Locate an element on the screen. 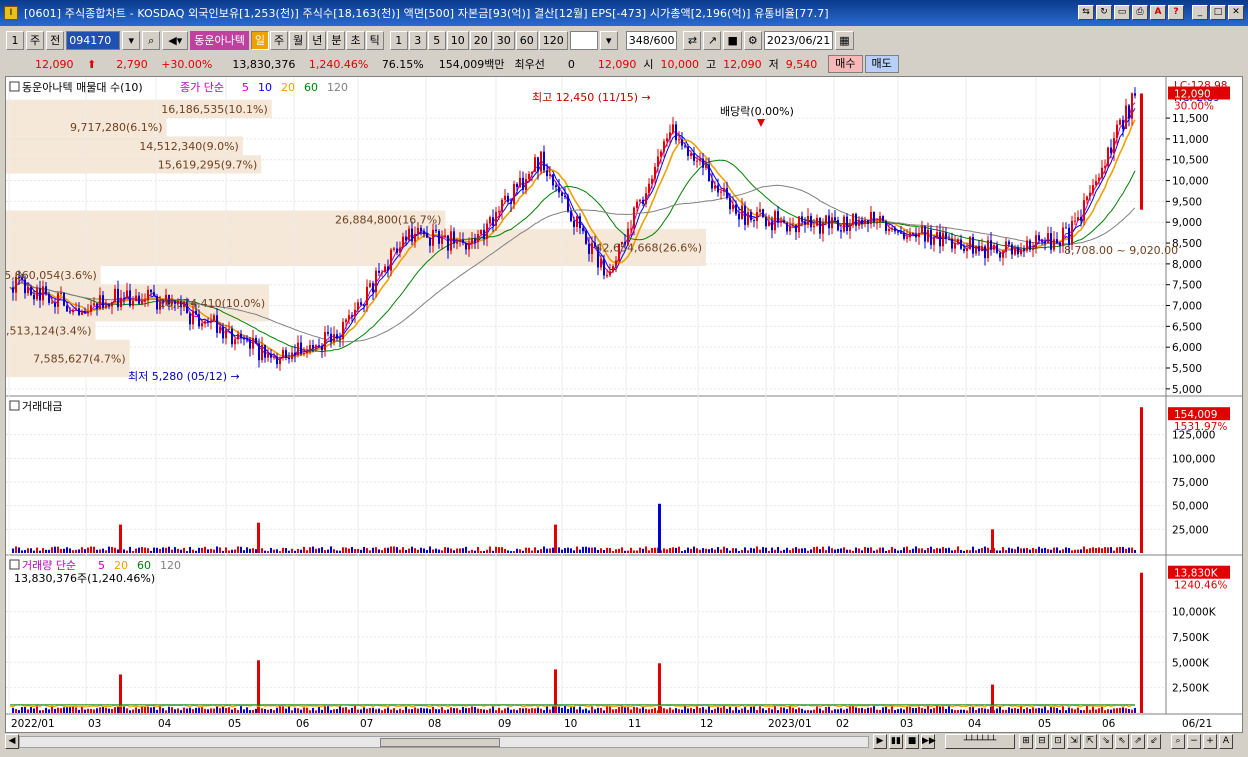 Image resolution: width=1248 pixels, height=757 pixels. y-tick-label: 10,500 is located at coordinates (1190, 161).